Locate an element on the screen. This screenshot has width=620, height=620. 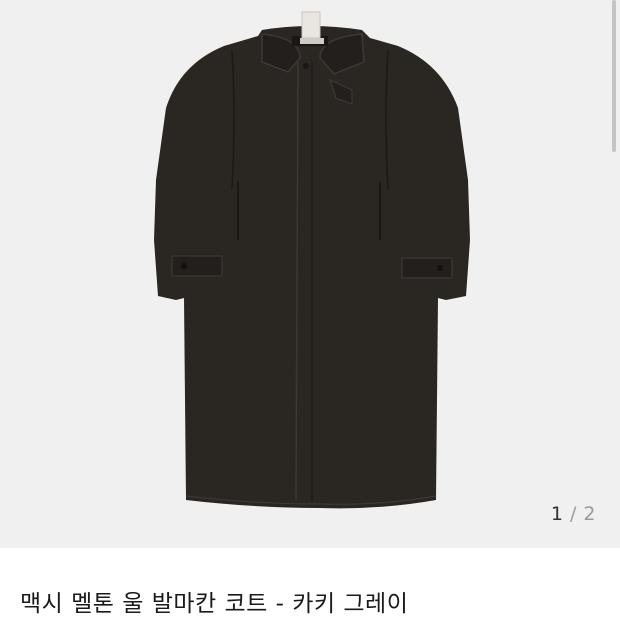
page-scrollbar is located at coordinates (614, 76).